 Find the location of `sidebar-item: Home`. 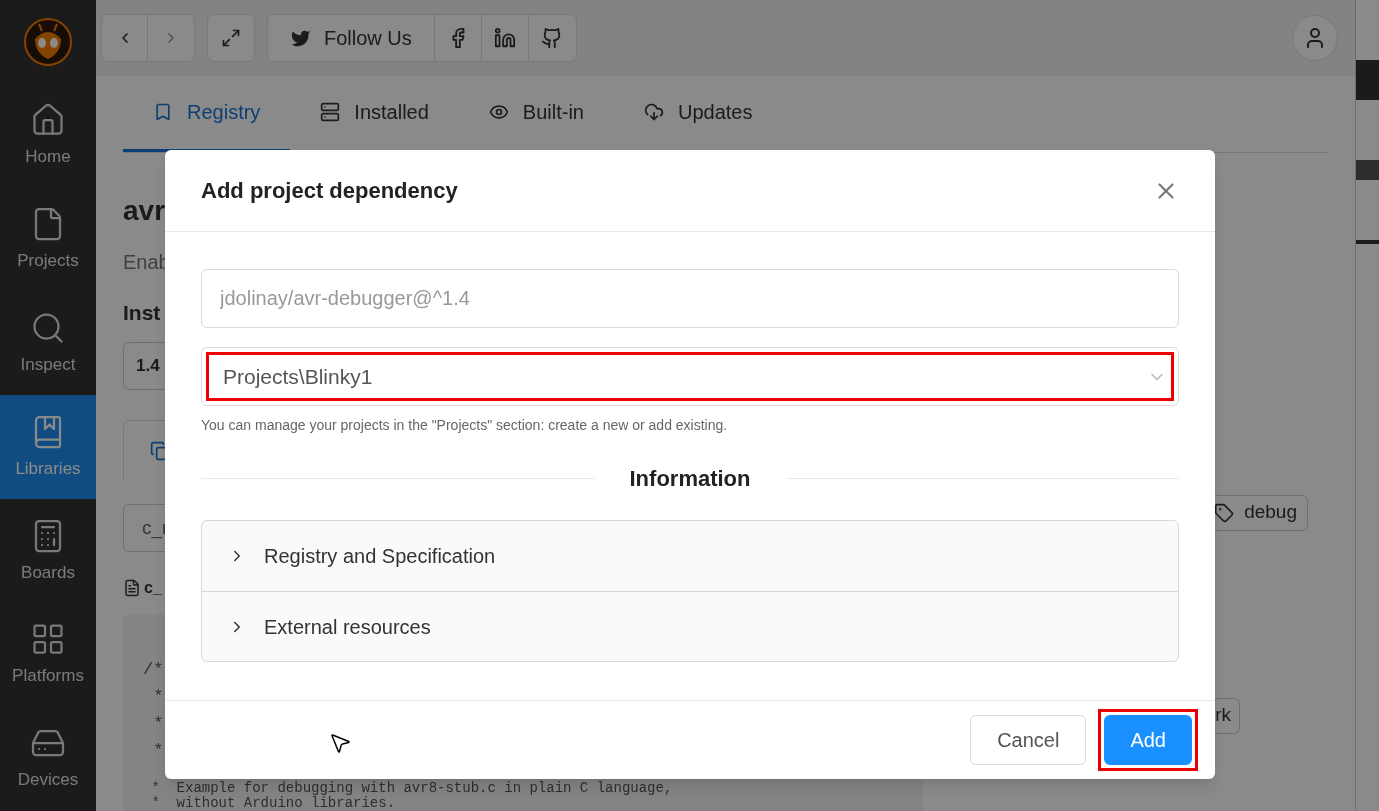

sidebar-item: Home is located at coordinates (48, 135).